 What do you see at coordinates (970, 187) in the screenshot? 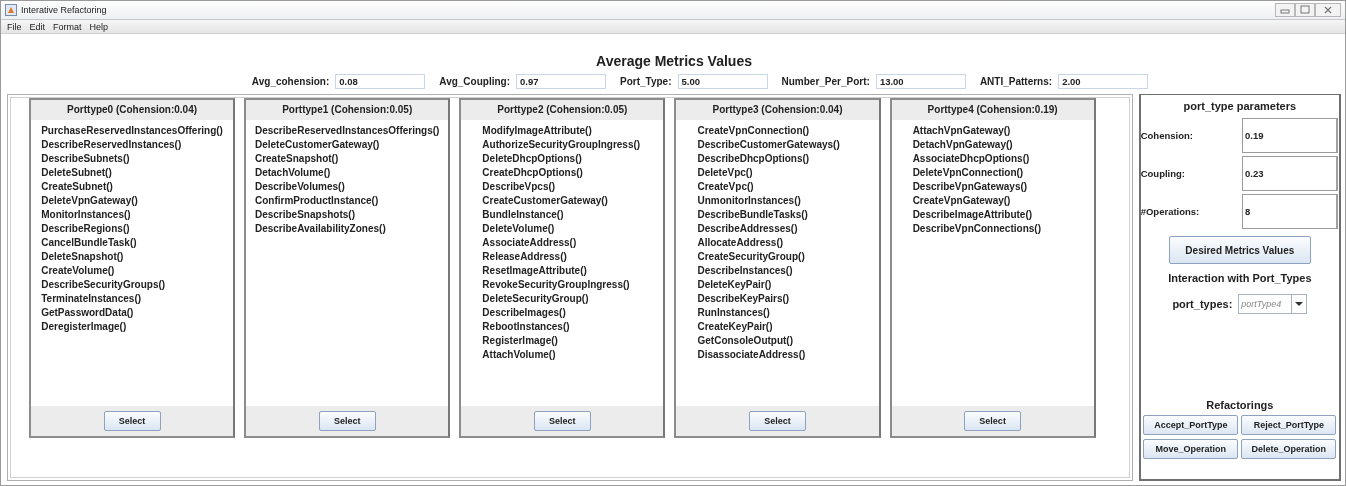
I see `operation-item: DescribeVpnGateways()` at bounding box center [970, 187].